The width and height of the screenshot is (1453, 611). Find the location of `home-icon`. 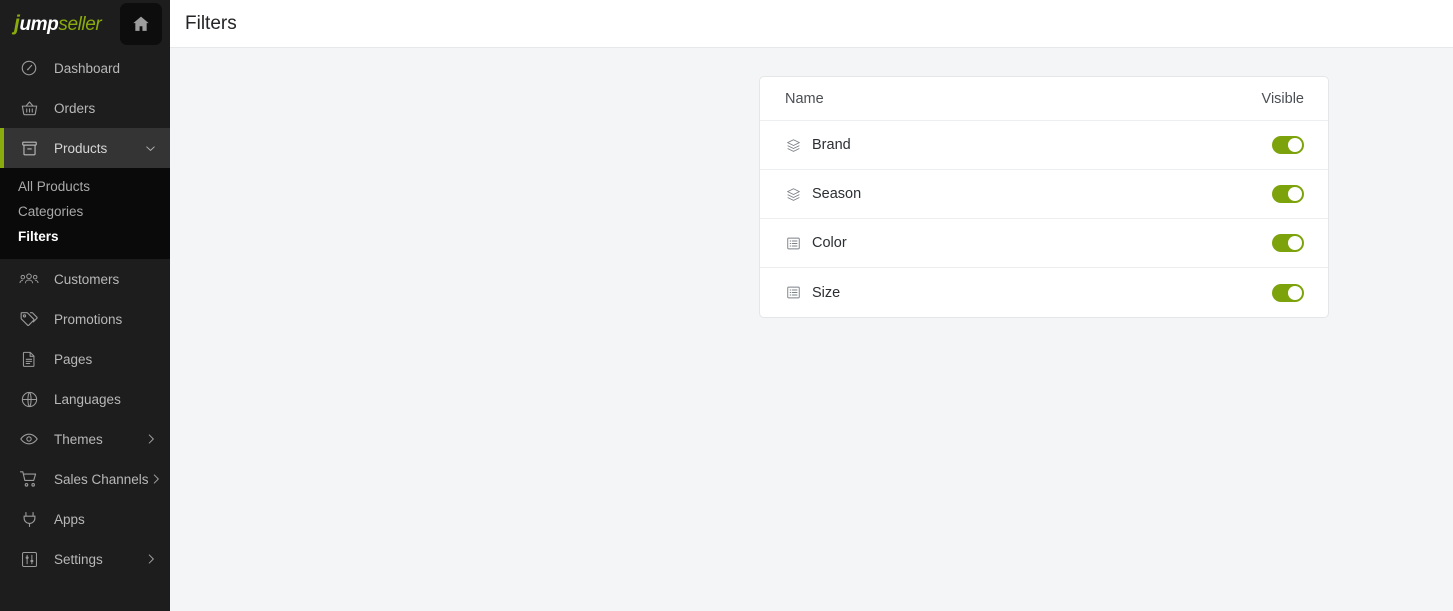

home-icon is located at coordinates (141, 23).